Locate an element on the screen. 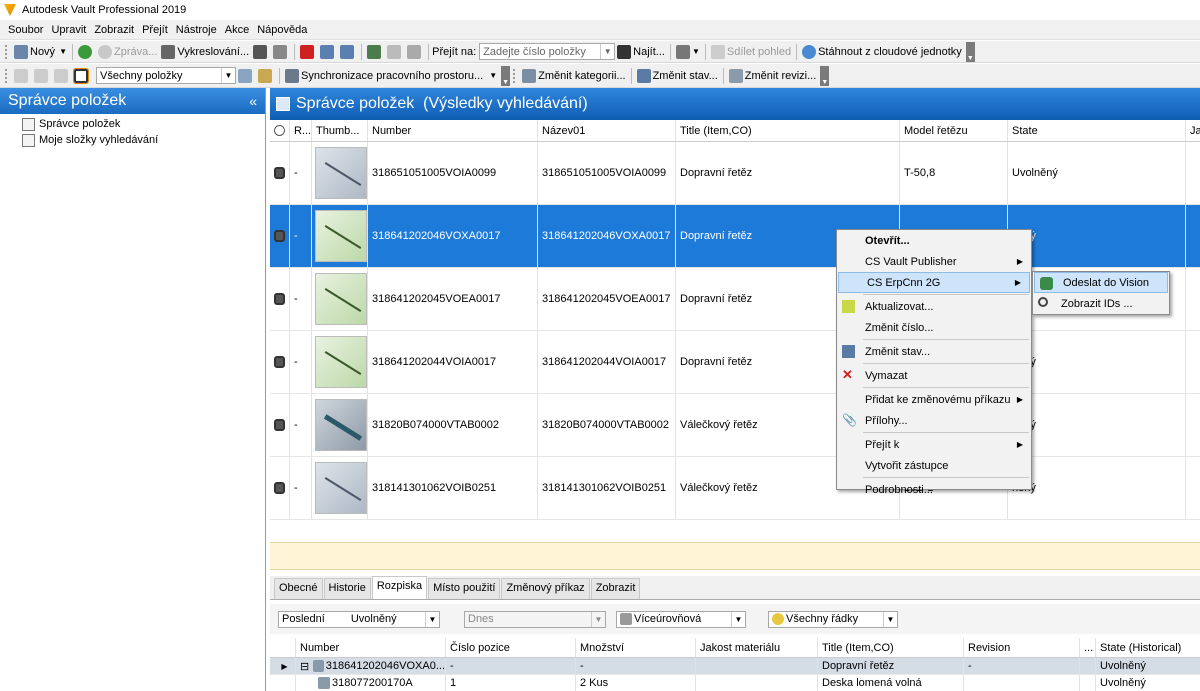  menu-prejit: Přejít is located at coordinates (155, 30).